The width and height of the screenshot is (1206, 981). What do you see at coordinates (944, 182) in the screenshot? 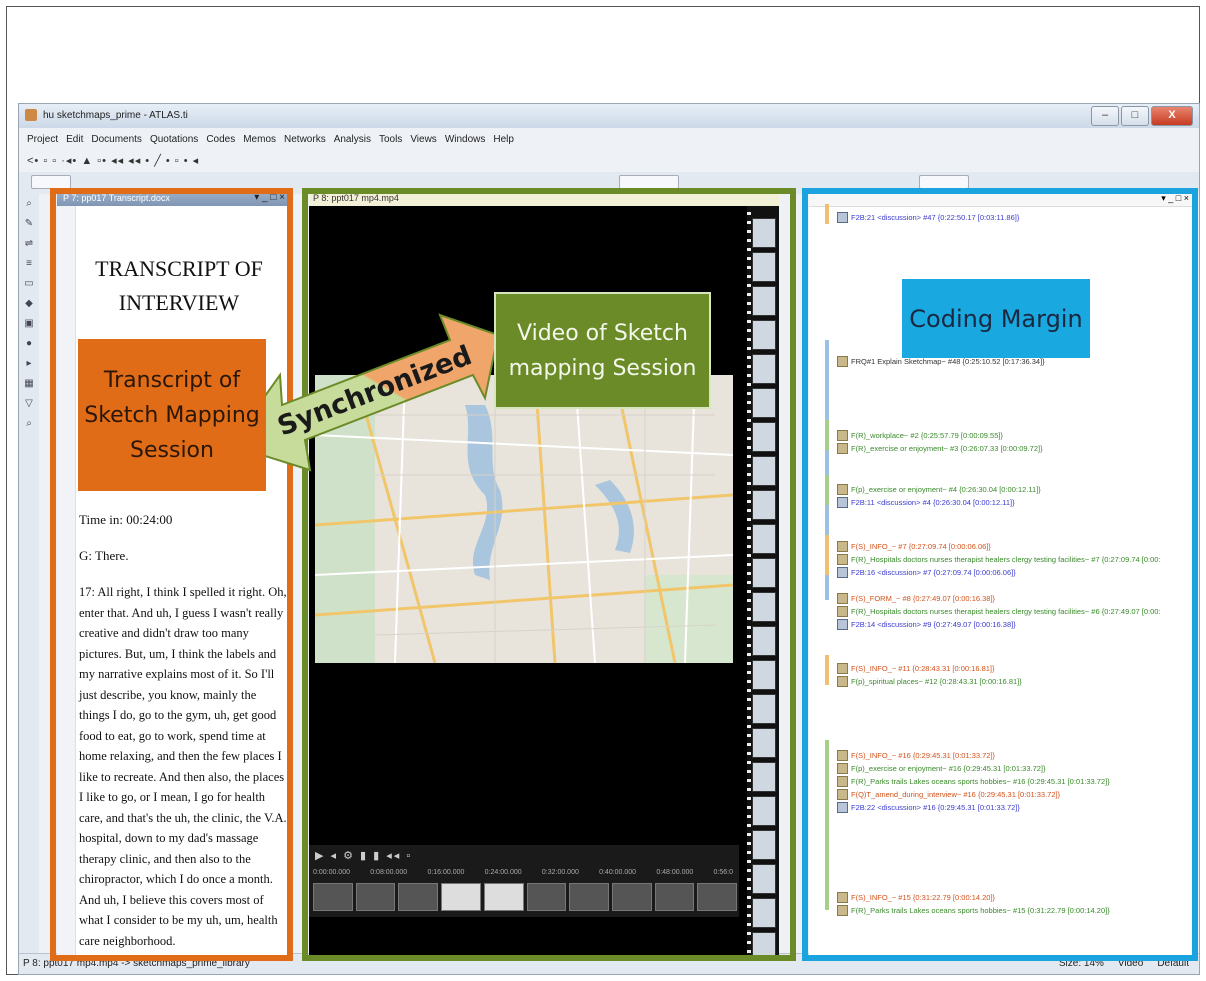
I see `code-selector` at bounding box center [944, 182].